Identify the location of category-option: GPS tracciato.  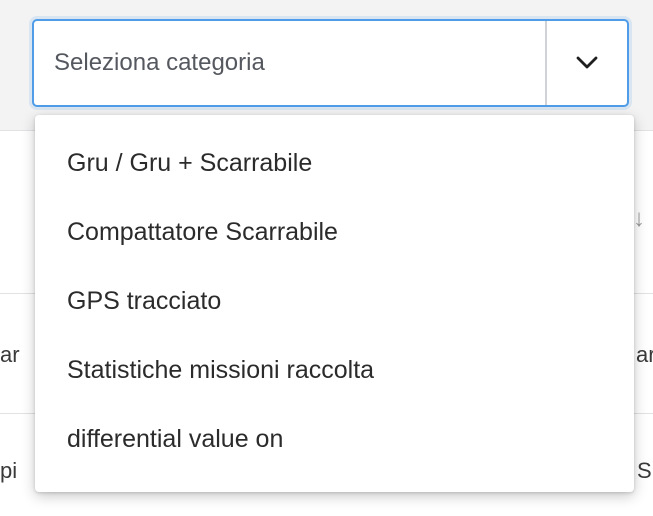
(334, 309).